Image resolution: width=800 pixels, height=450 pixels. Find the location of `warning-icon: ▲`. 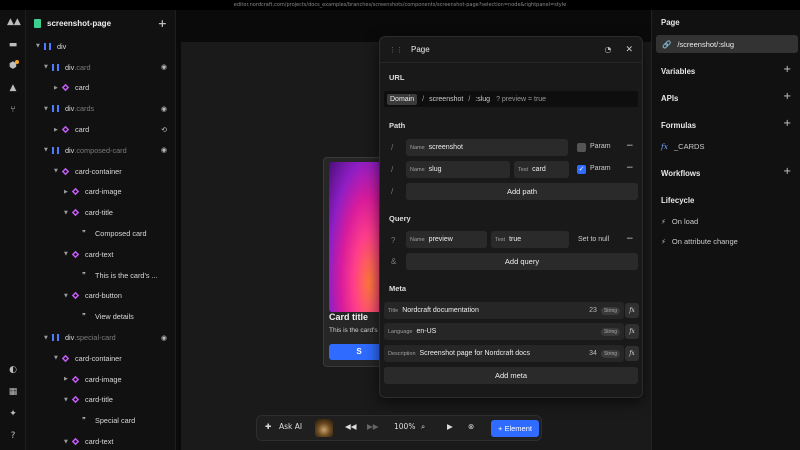

warning-icon: ▲ is located at coordinates (13, 88).